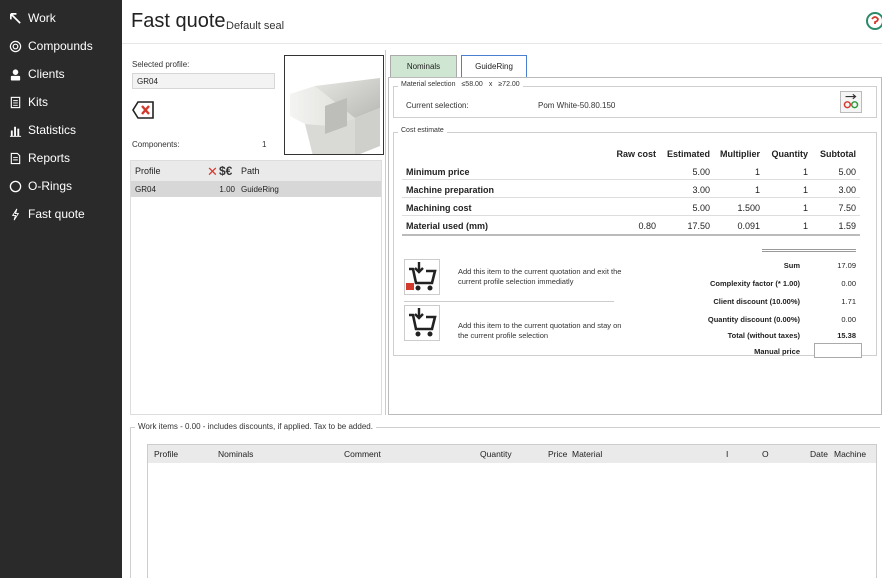 The height and width of the screenshot is (578, 882). What do you see at coordinates (502, 22) in the screenshot?
I see `title-bar: Fast quote Default seal` at bounding box center [502, 22].